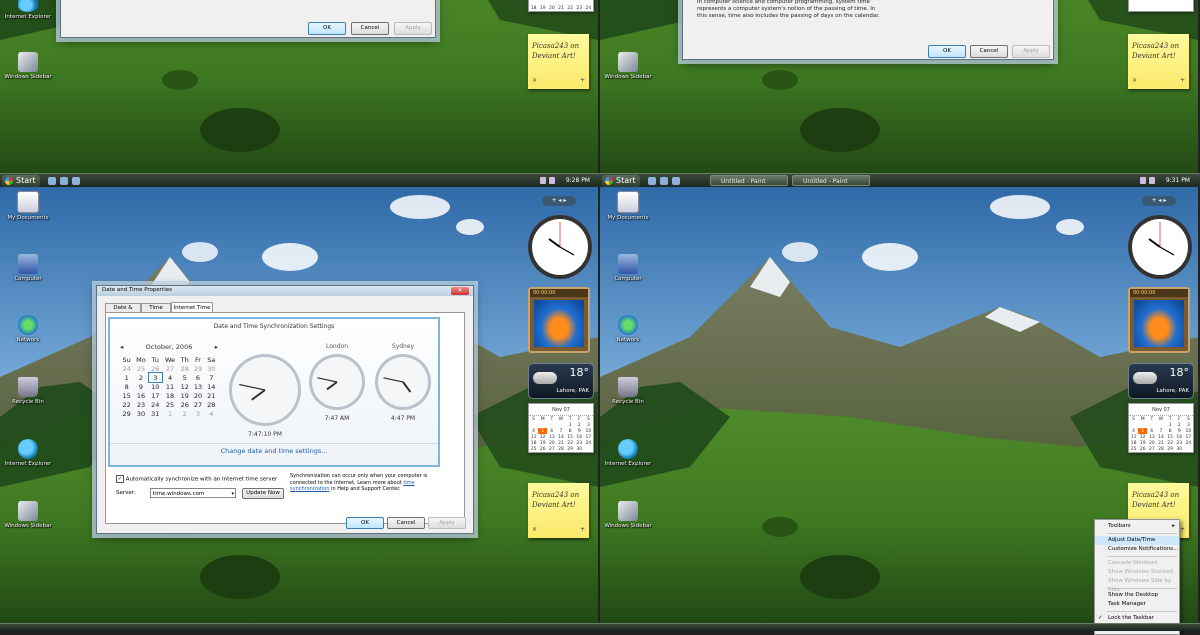 The image size is (1200, 635). I want to click on server-select: time.windows.com ▾, so click(193, 493).